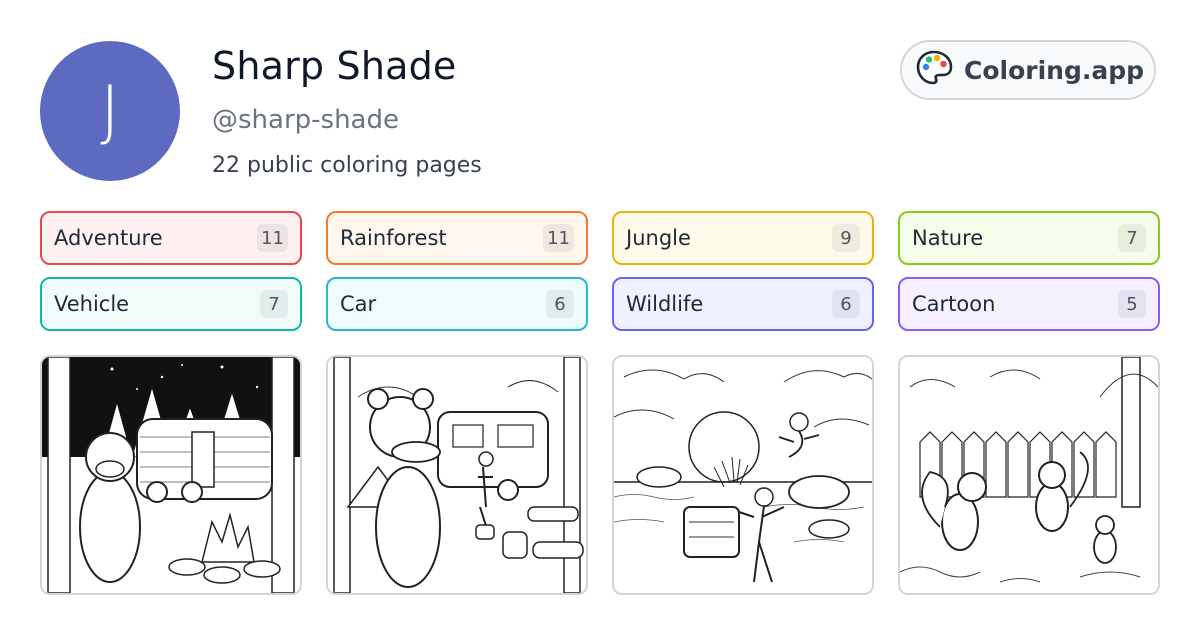 The image size is (1200, 630). Describe the element at coordinates (846, 238) in the screenshot. I see `tag-count: 9` at that location.